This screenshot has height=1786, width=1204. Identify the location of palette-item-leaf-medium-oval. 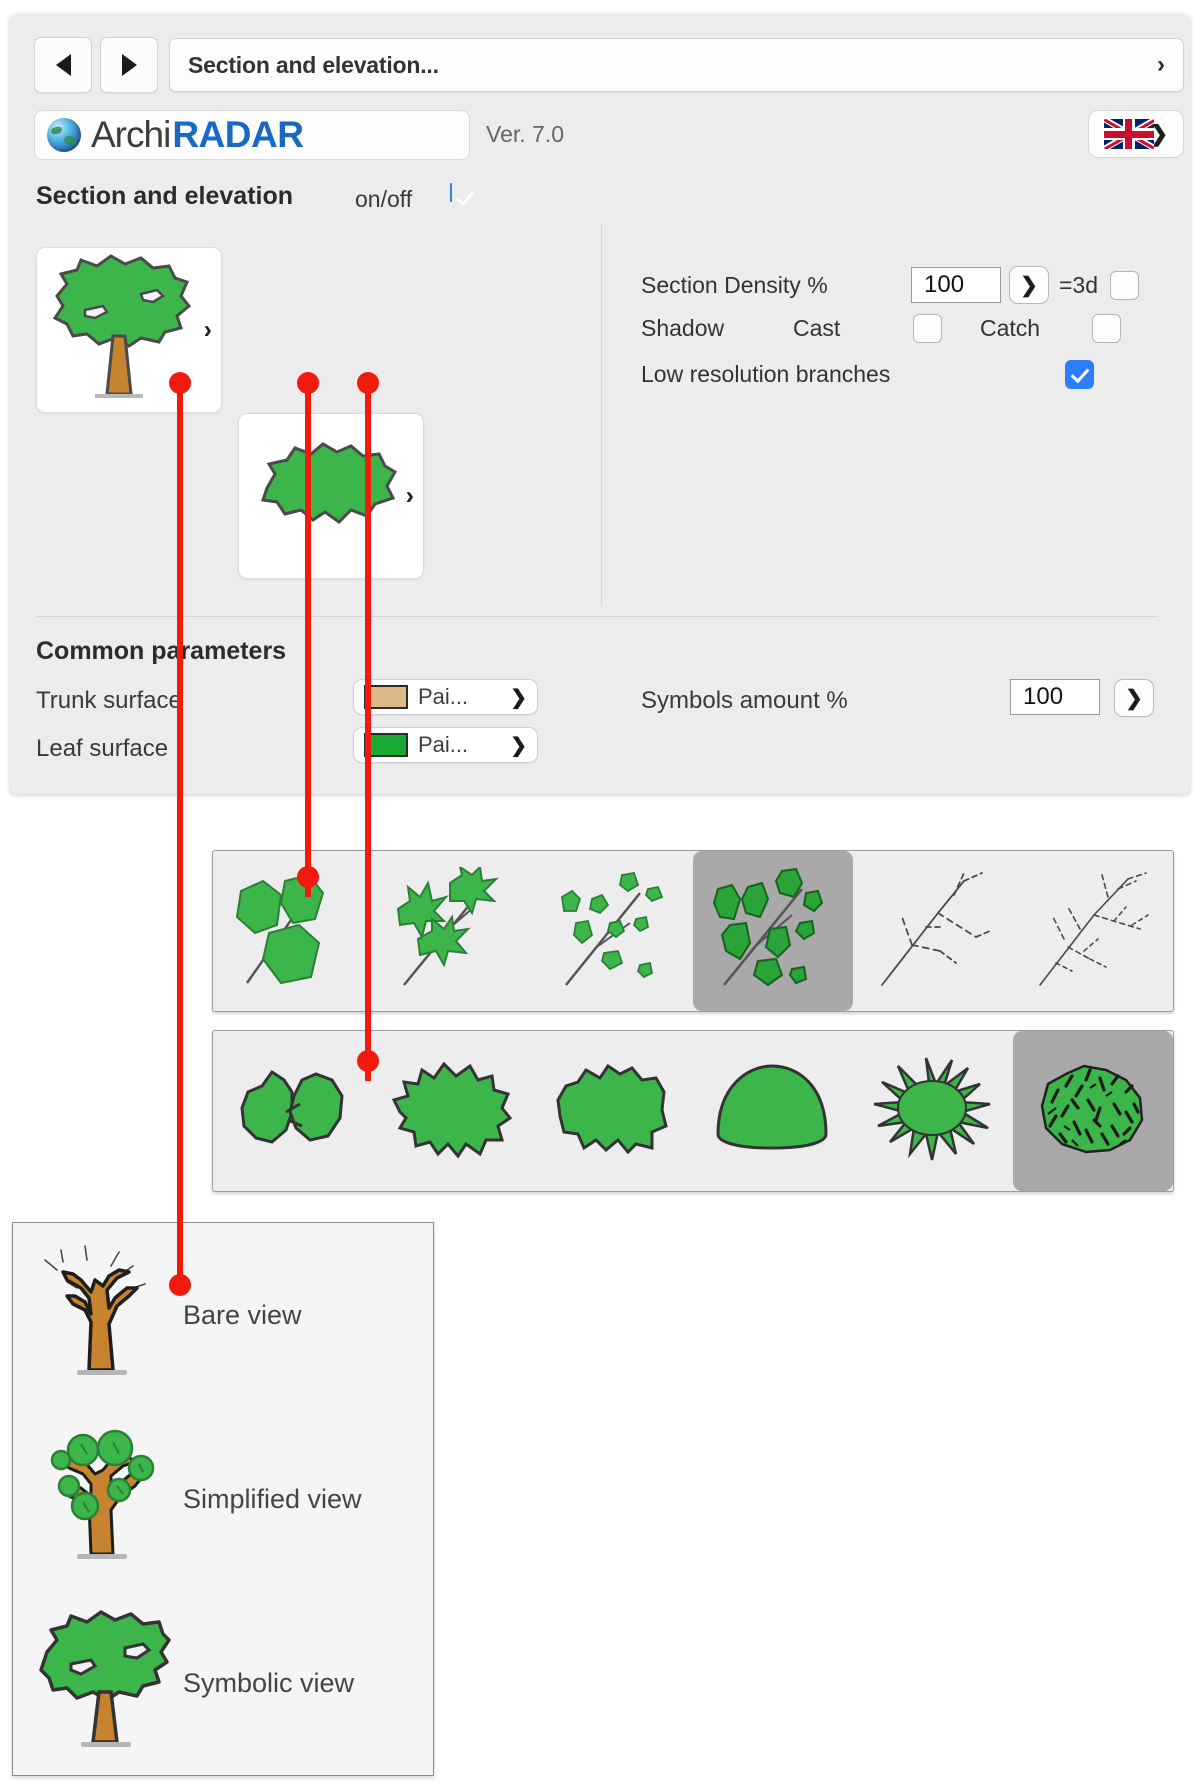
(773, 931).